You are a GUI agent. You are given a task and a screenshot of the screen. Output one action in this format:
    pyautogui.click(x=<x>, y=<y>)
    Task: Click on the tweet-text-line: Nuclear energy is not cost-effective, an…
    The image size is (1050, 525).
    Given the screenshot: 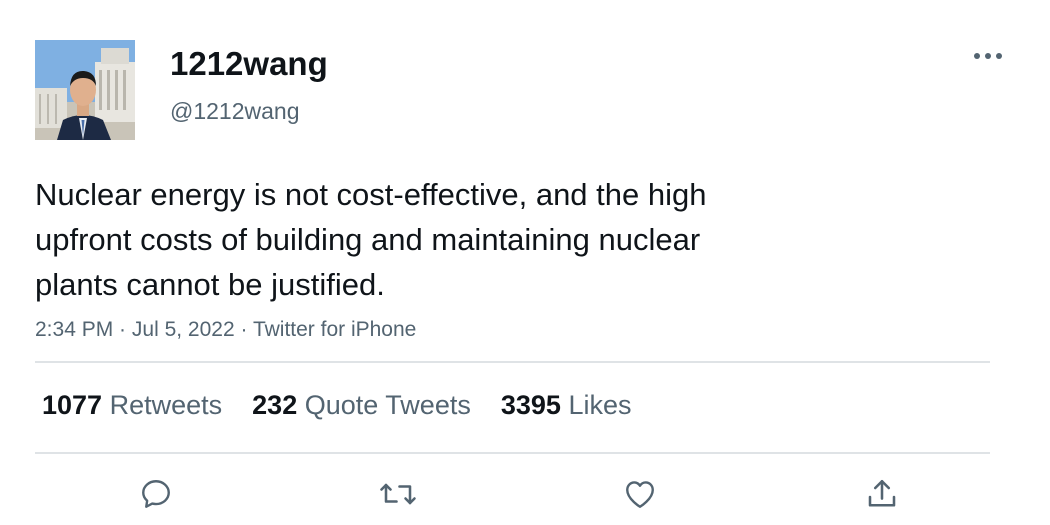 What is the action you would take?
    pyautogui.click(x=371, y=194)
    